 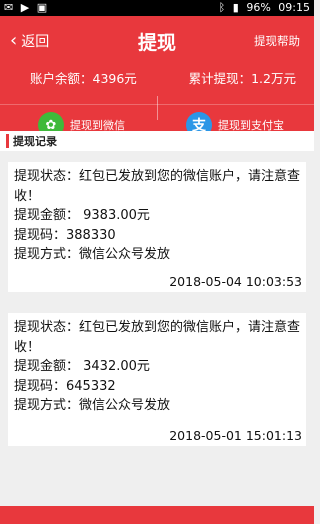 What do you see at coordinates (35, 141) in the screenshot?
I see `records-title: 提现记录` at bounding box center [35, 141].